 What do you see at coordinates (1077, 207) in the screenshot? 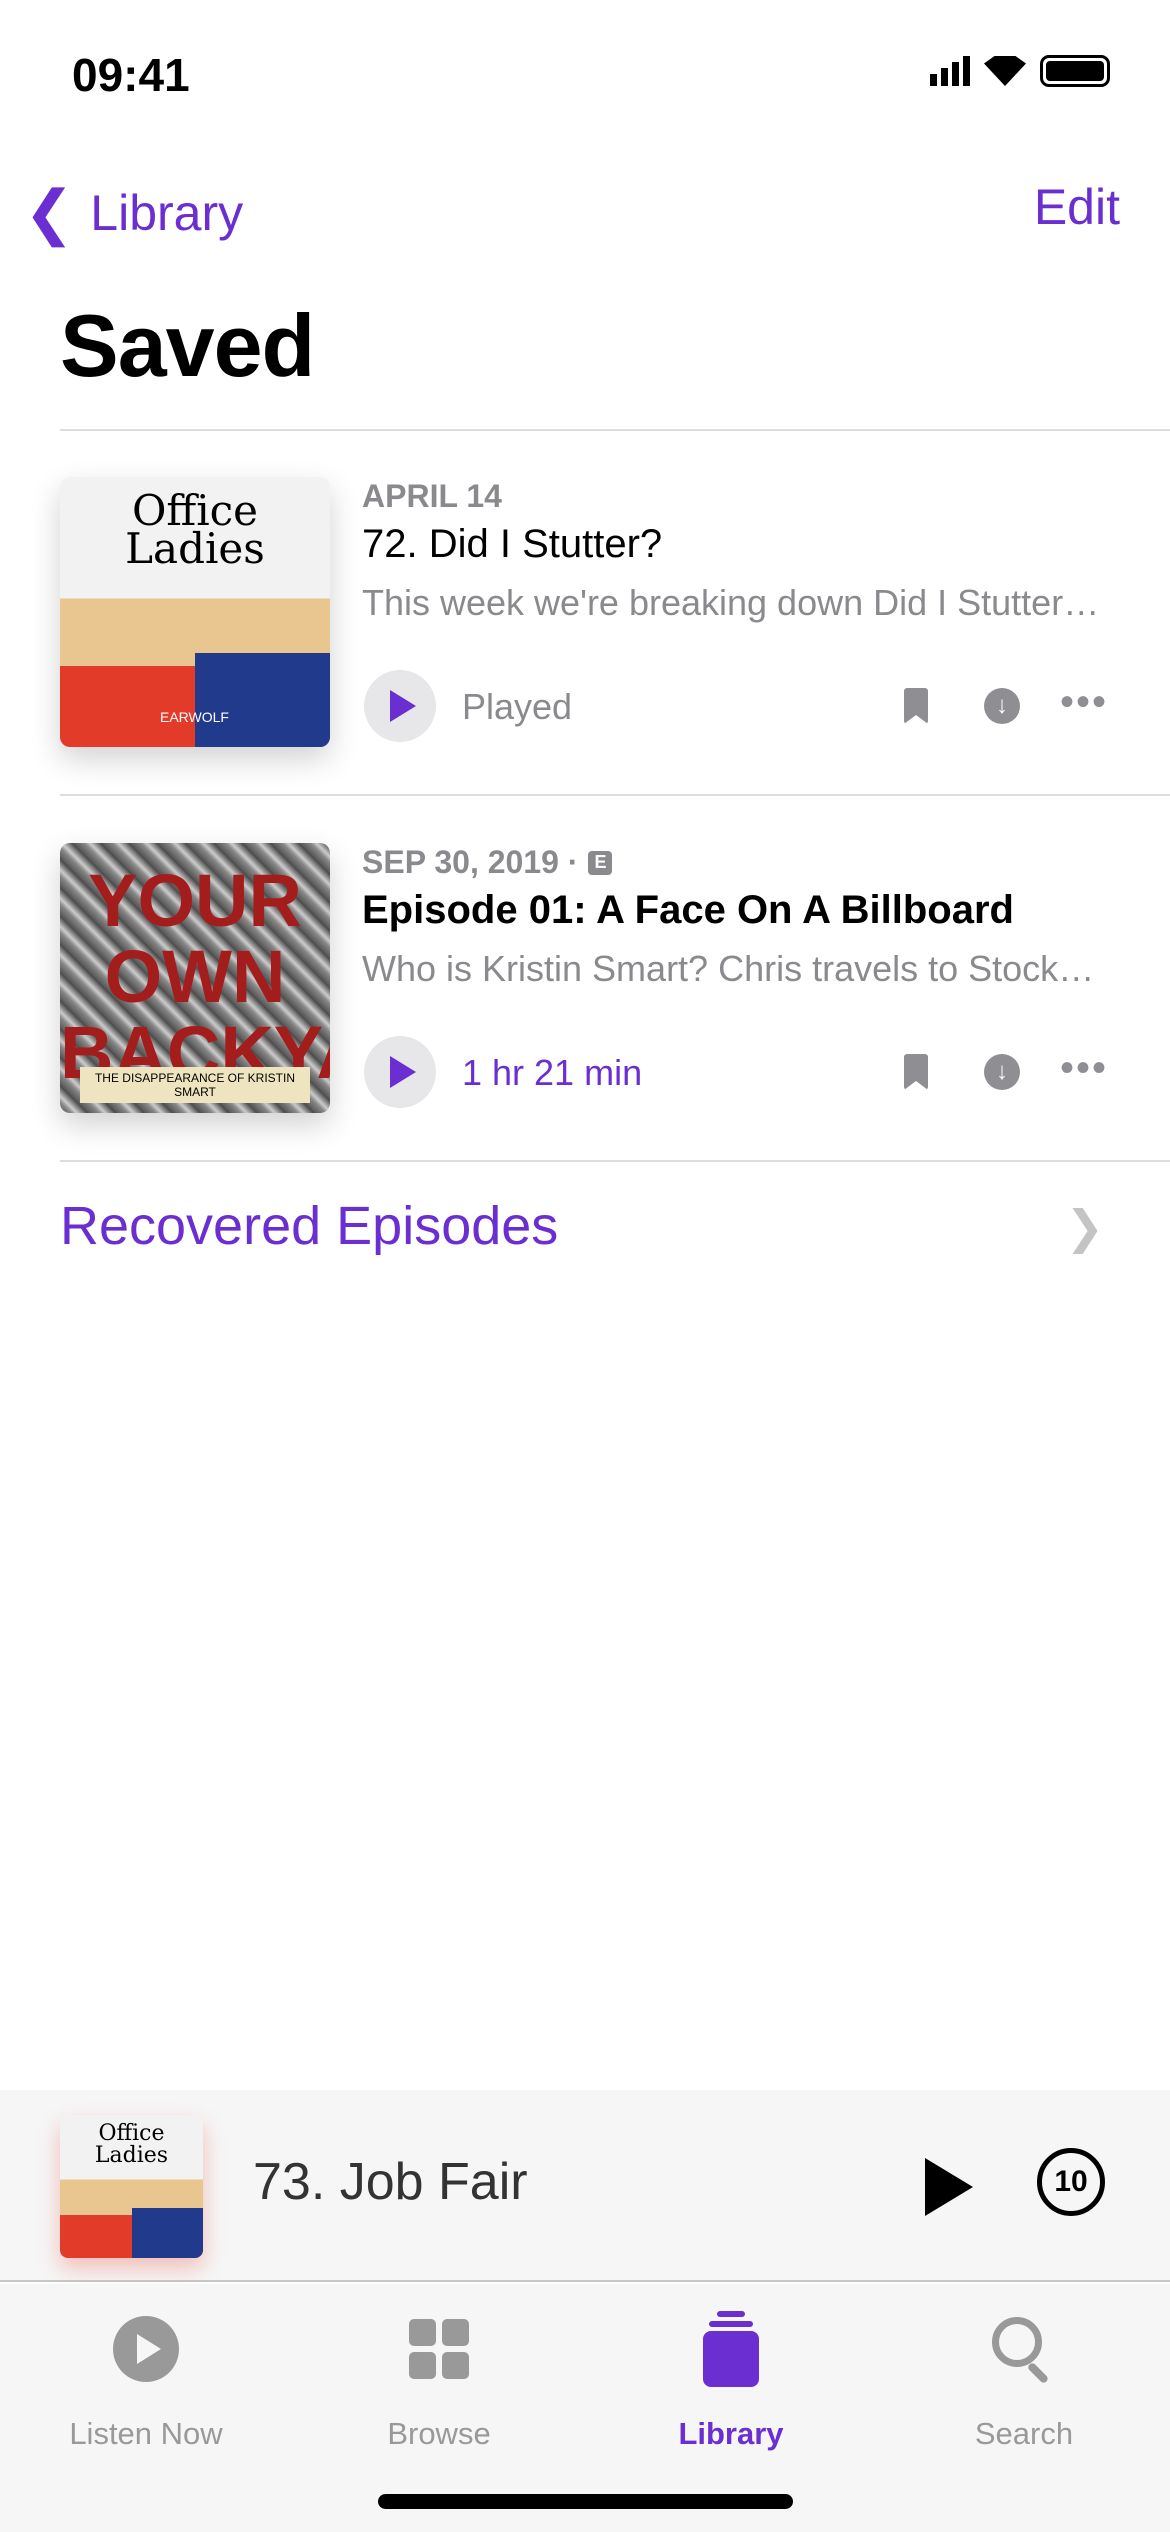
I see `edit-button: Edit` at bounding box center [1077, 207].